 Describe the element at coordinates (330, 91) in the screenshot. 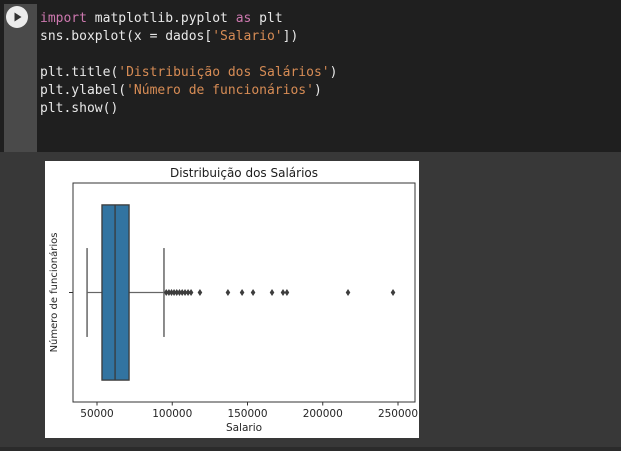

I see `code-line: plt.ylabel('Número de funcionários')` at that location.